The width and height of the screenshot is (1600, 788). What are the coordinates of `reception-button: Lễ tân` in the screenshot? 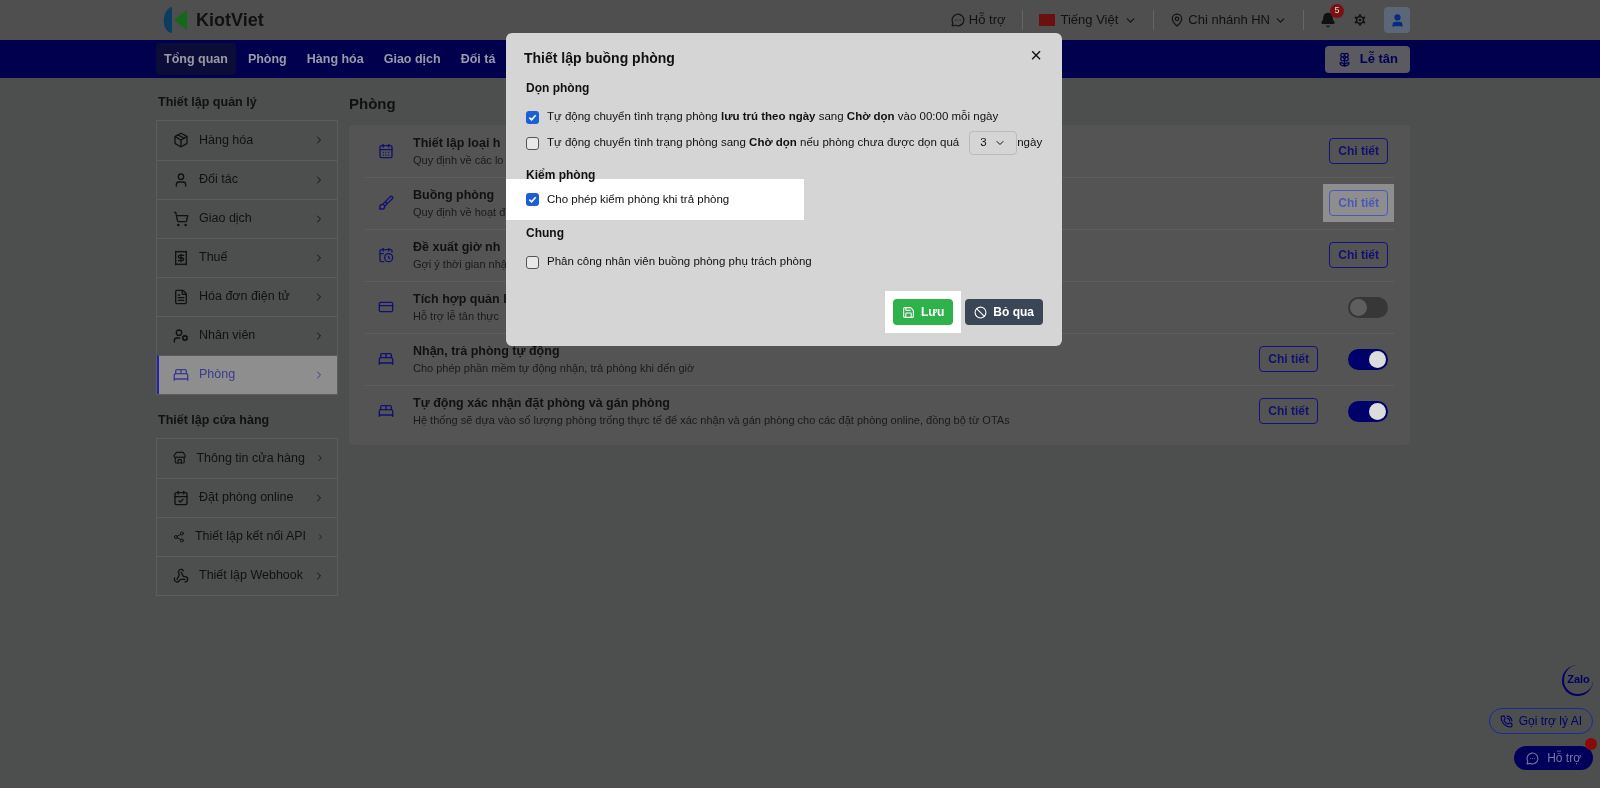 It's located at (1367, 59).